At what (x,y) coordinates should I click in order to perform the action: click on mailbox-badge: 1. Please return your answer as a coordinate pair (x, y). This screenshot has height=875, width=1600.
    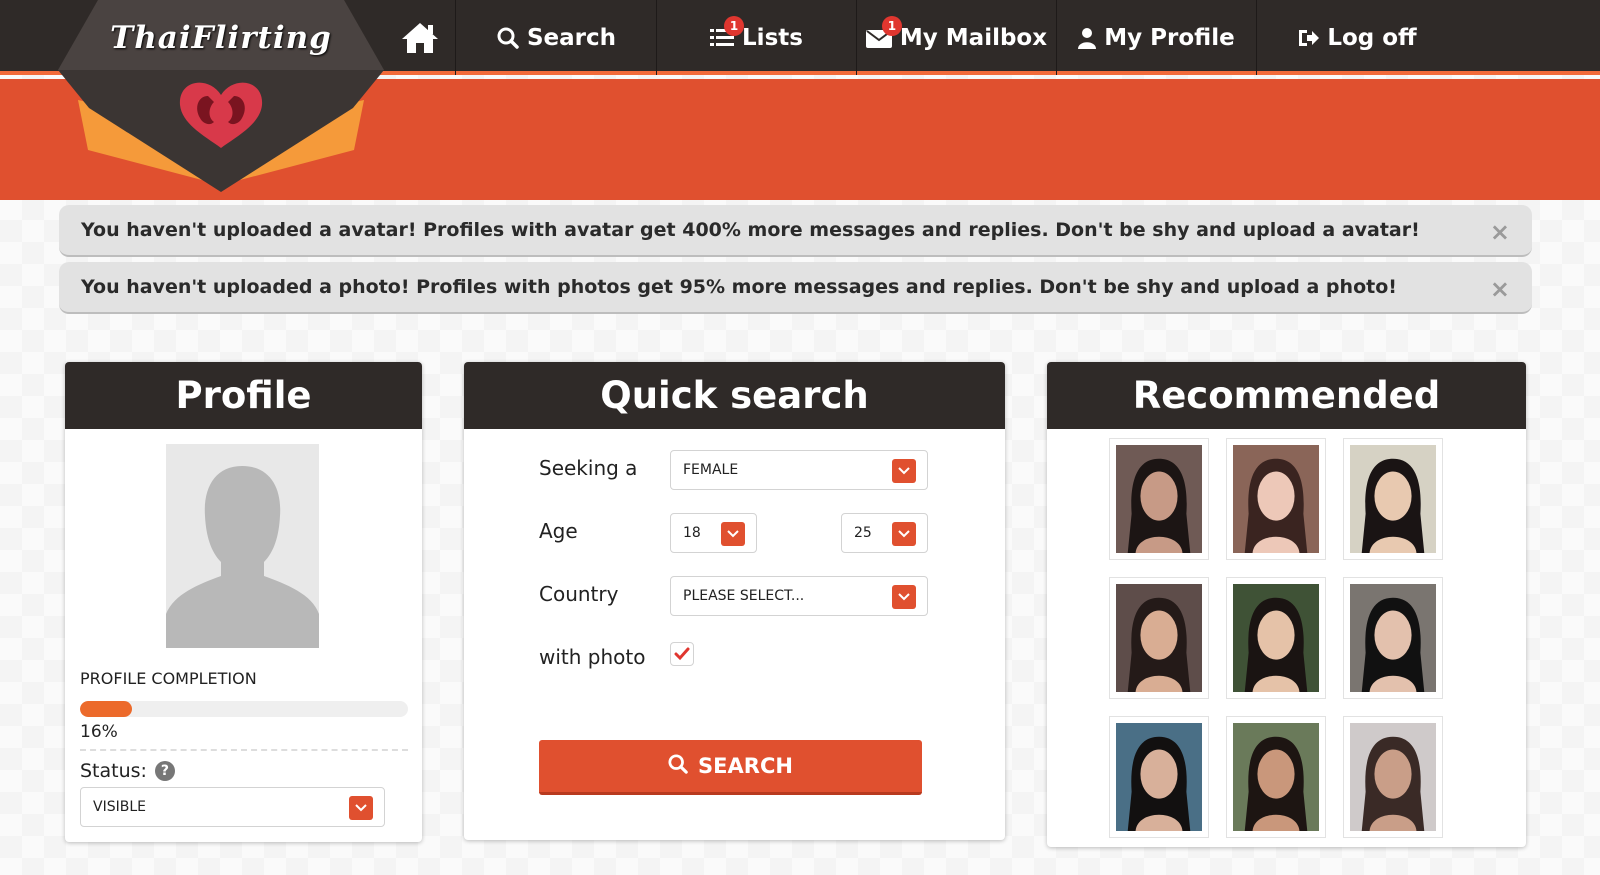
    Looking at the image, I should click on (891, 25).